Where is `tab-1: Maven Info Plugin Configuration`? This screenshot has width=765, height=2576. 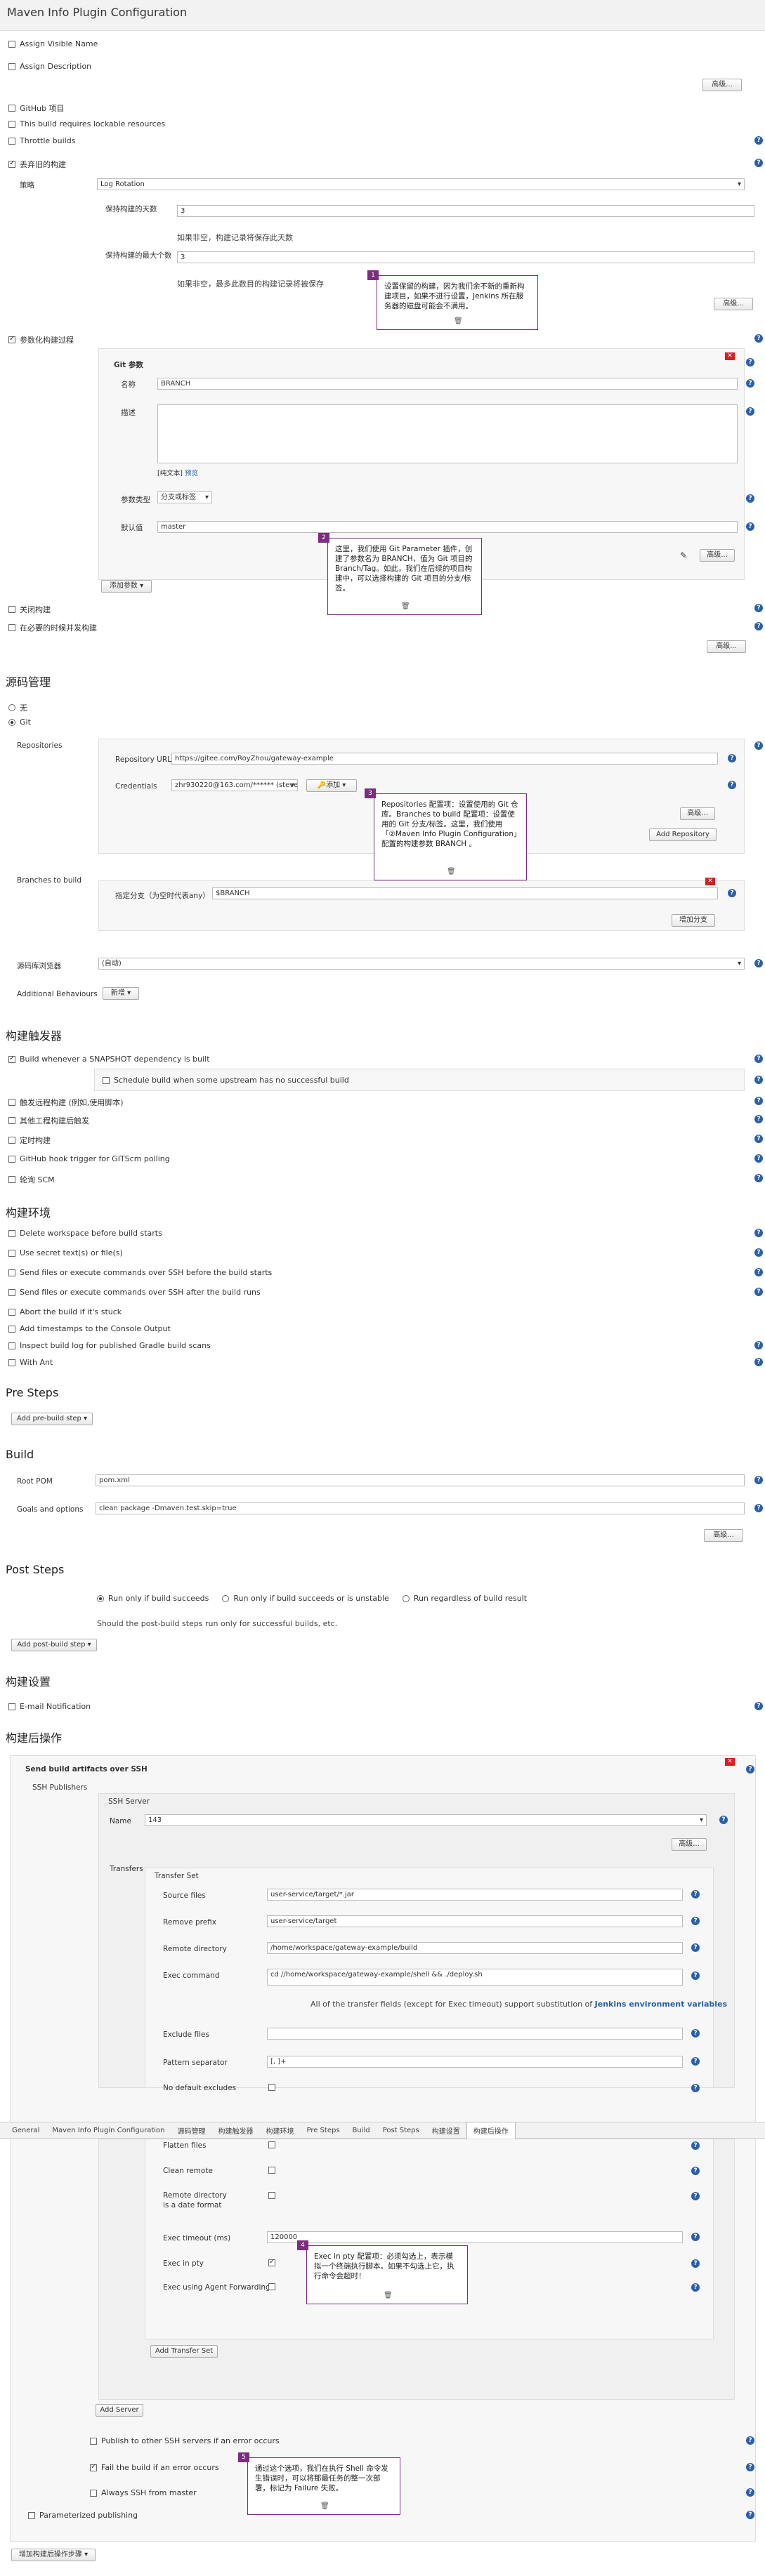
tab-1: Maven Info Plugin Configuration is located at coordinates (109, 2130).